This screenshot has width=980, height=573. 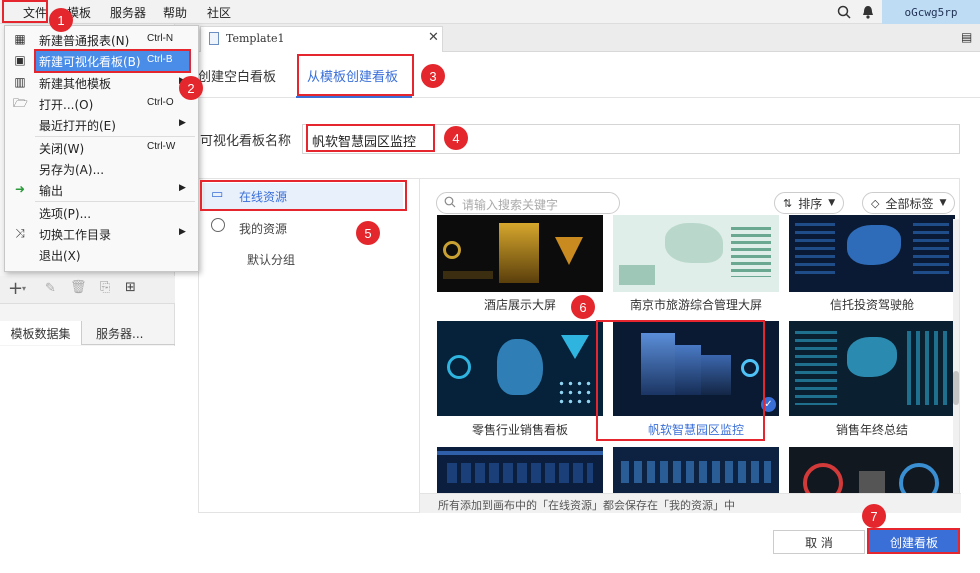 What do you see at coordinates (931, 12) in the screenshot?
I see `user-account: oGcwg5rp` at bounding box center [931, 12].